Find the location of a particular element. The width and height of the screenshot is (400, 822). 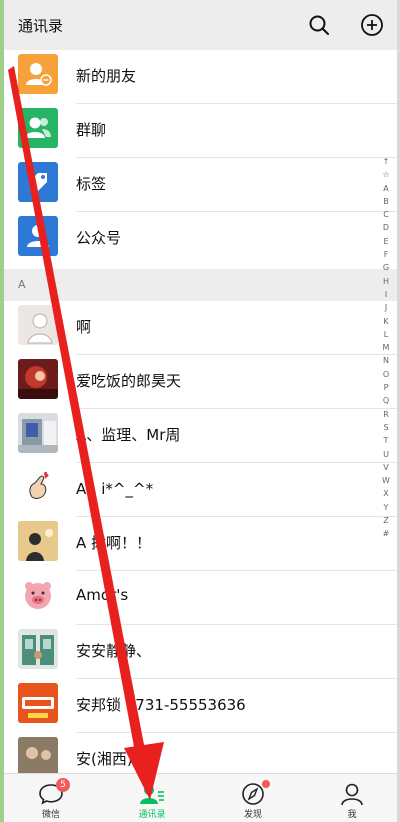

contact-name: 安邦锁 0731-55553636 is located at coordinates (161, 705).